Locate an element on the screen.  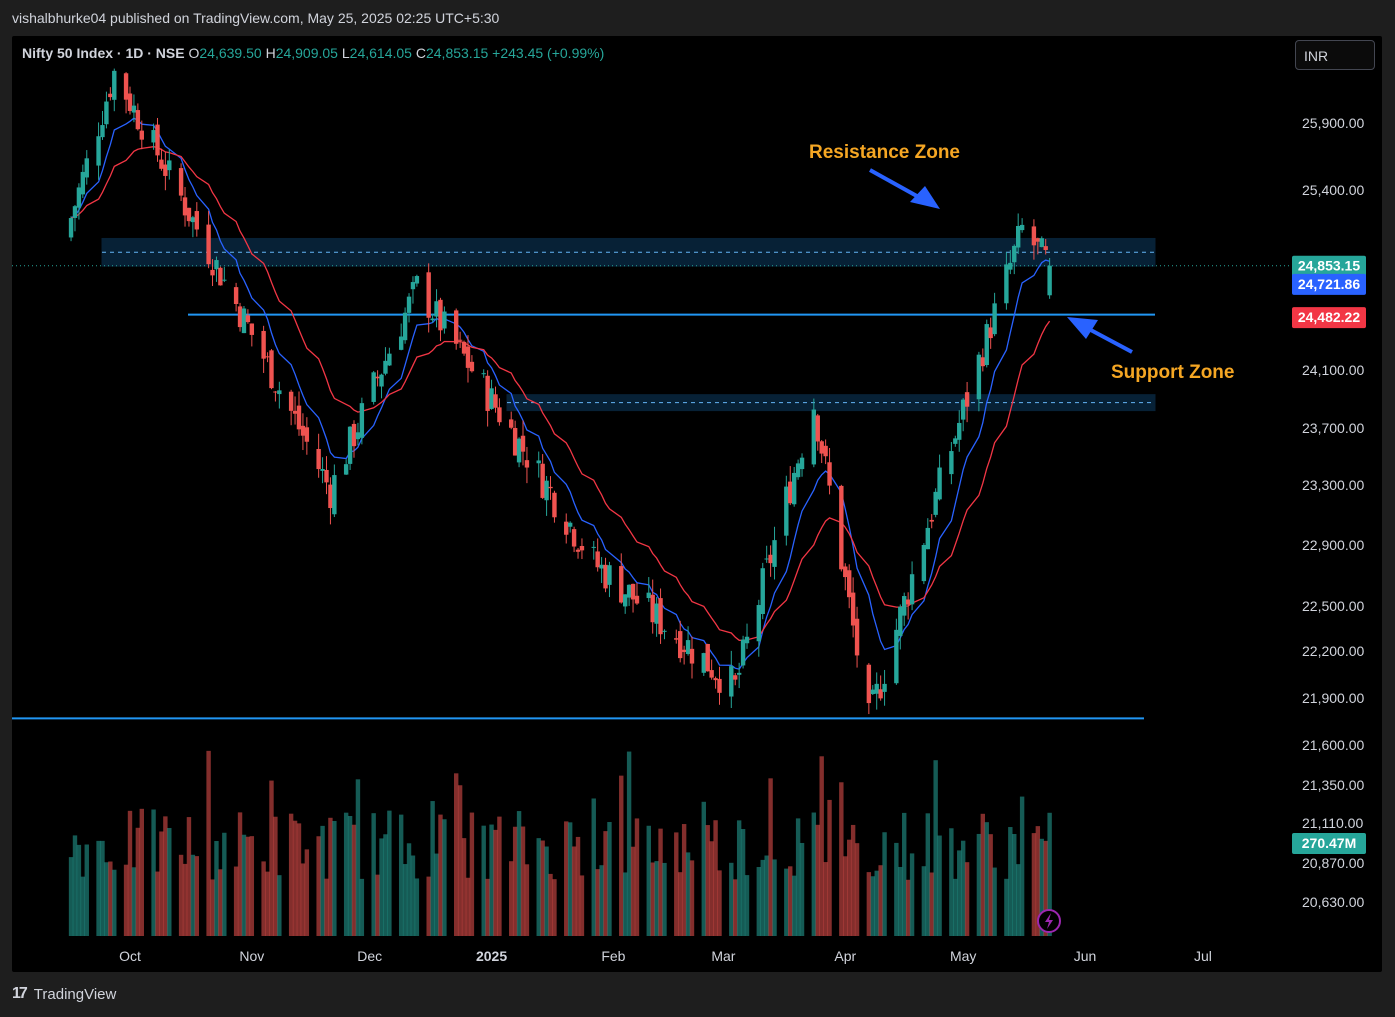
footer-brand: 17 TradingView is located at coordinates (64, 994).